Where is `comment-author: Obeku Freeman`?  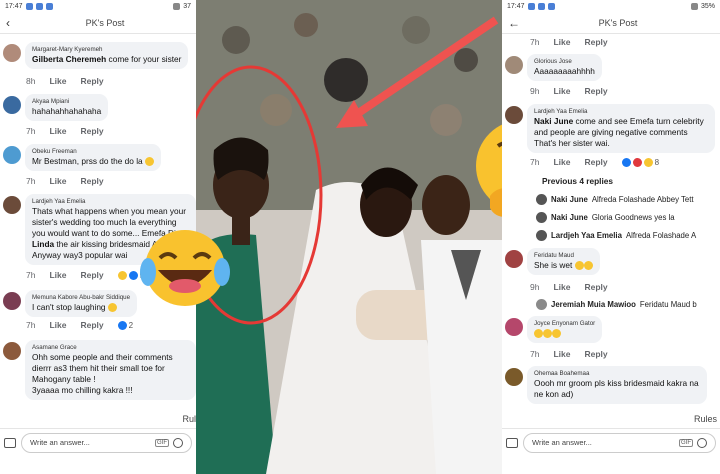
comment-author: Obeku Freeman is located at coordinates (93, 151).